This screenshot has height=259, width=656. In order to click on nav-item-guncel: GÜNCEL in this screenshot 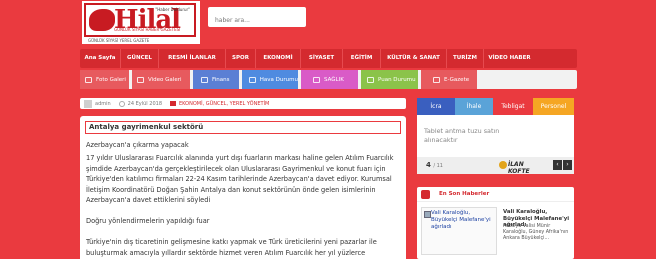, I will do `click(140, 58)`.